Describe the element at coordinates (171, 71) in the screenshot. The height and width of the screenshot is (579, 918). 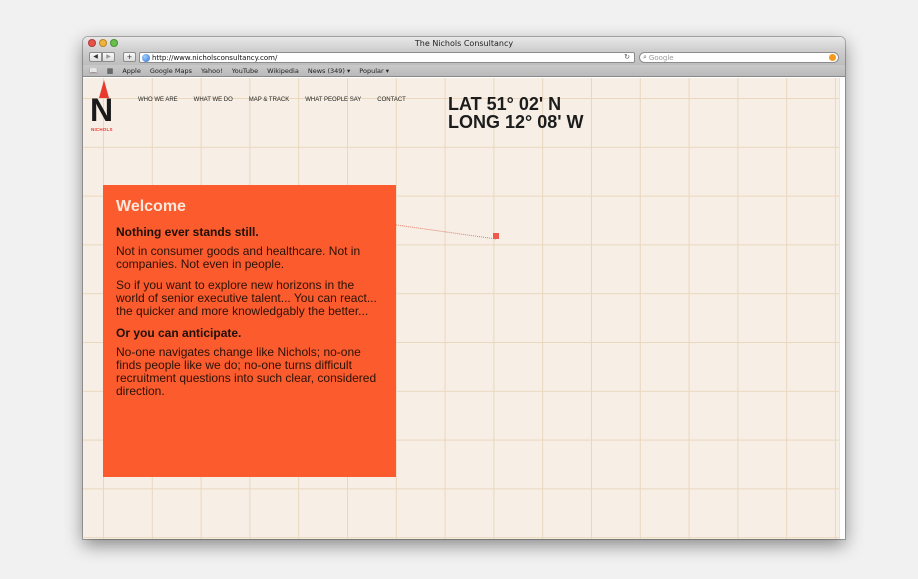
I see `bookmark-google-maps: Google Maps` at that location.